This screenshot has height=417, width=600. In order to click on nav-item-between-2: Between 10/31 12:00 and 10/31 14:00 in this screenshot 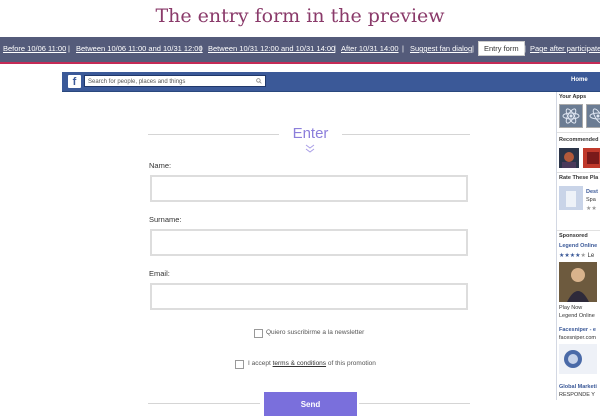, I will do `click(271, 48)`.